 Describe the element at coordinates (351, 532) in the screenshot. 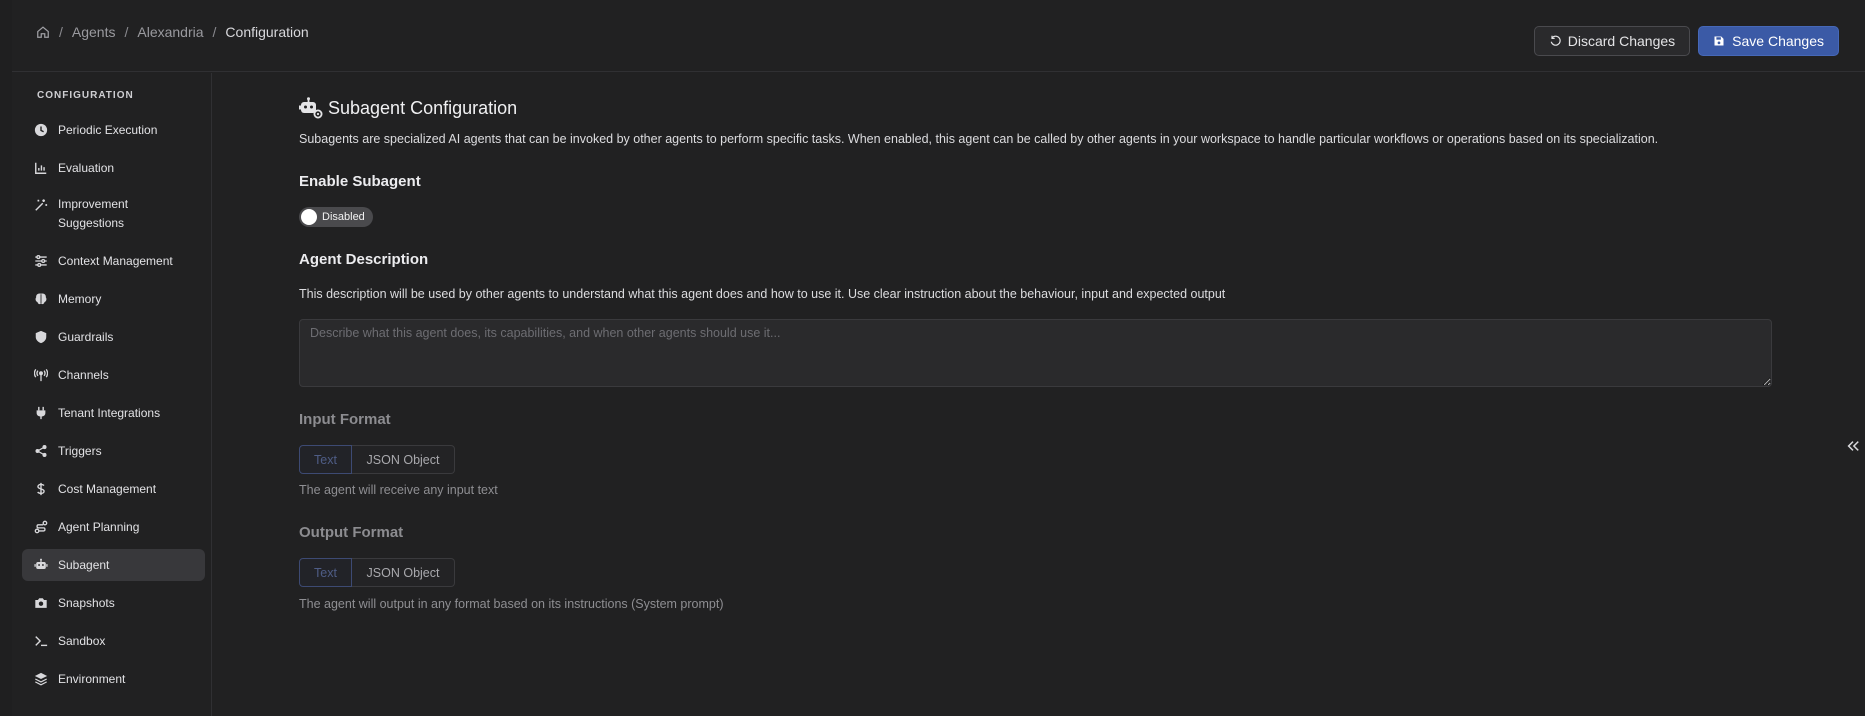

I see `output-format-label: Output Format` at that location.